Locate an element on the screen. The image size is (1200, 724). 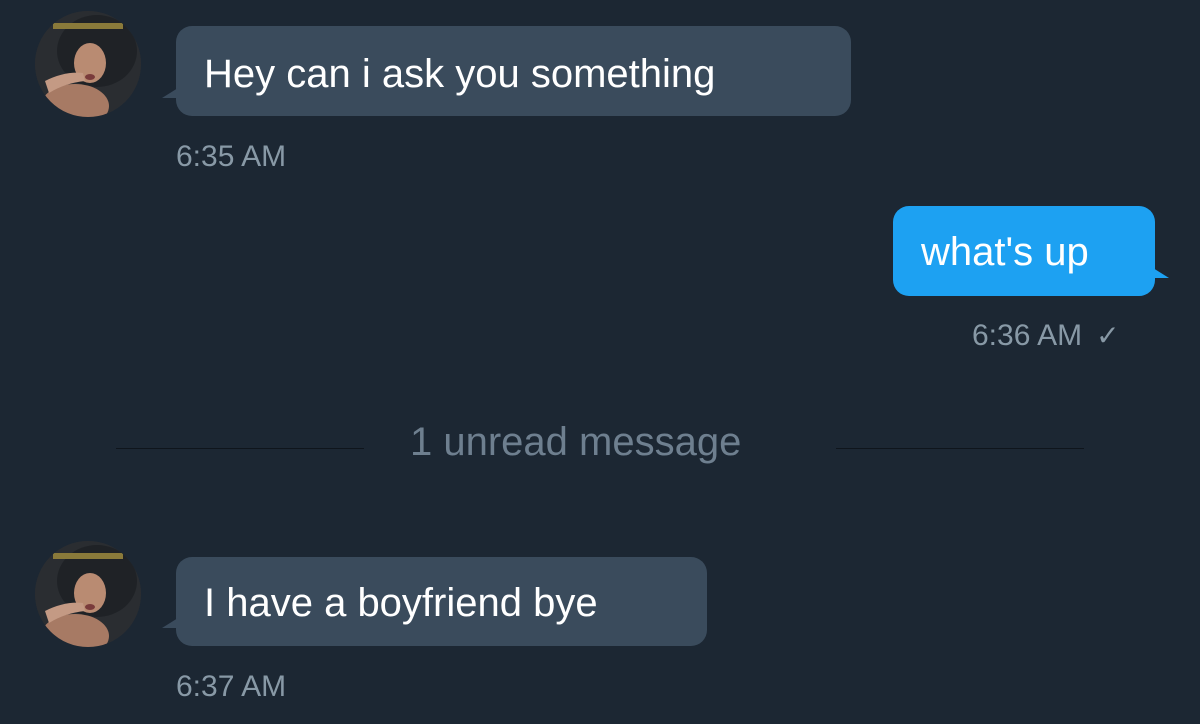
message-bubble-incoming: I have a boyfriend bye is located at coordinates (434, 601).